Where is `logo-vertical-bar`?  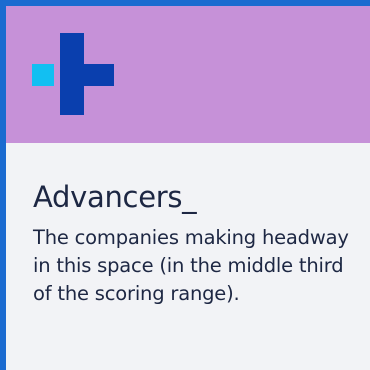
logo-vertical-bar is located at coordinates (72, 74).